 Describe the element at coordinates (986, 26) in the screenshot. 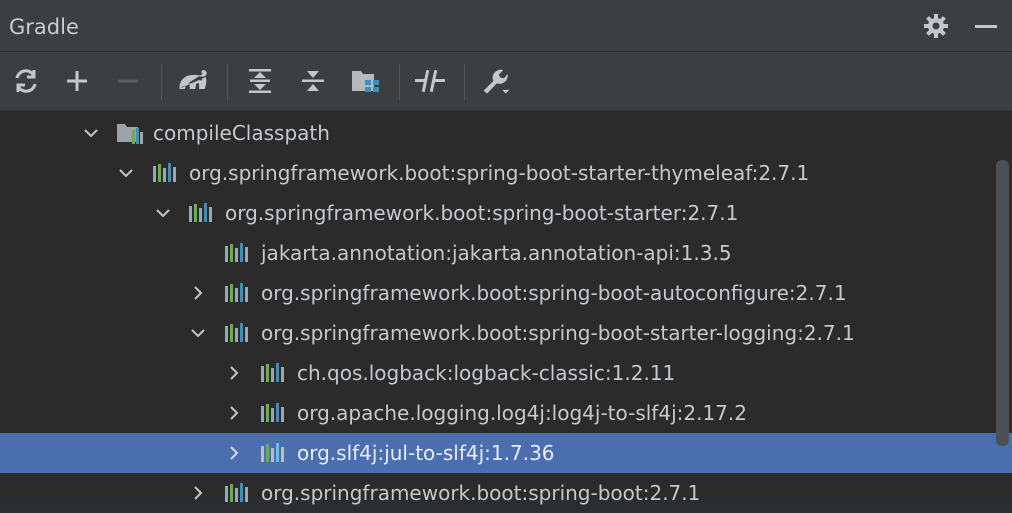

I see `minimize-icon` at that location.